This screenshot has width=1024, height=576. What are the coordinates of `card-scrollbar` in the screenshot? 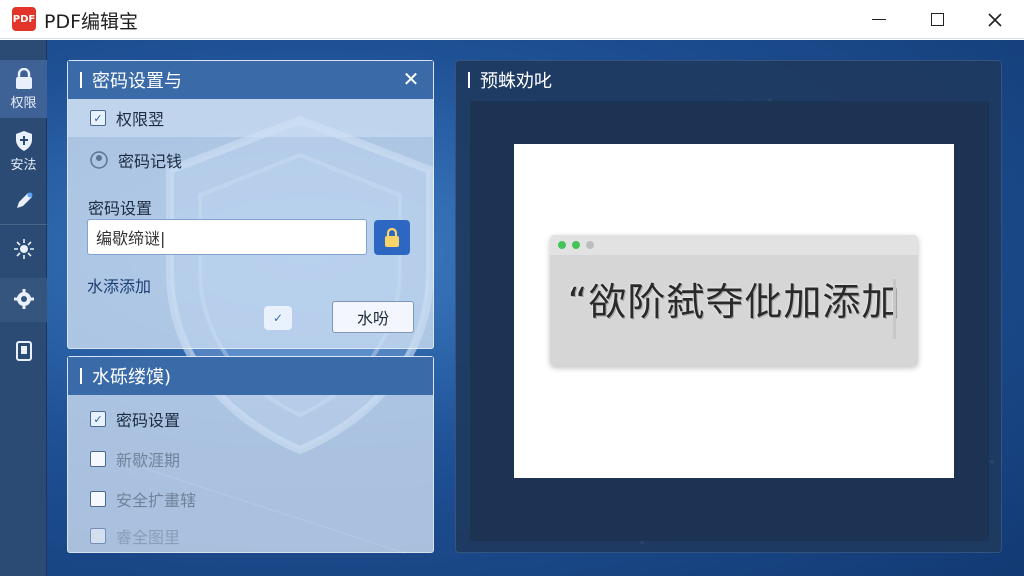 It's located at (894, 309).